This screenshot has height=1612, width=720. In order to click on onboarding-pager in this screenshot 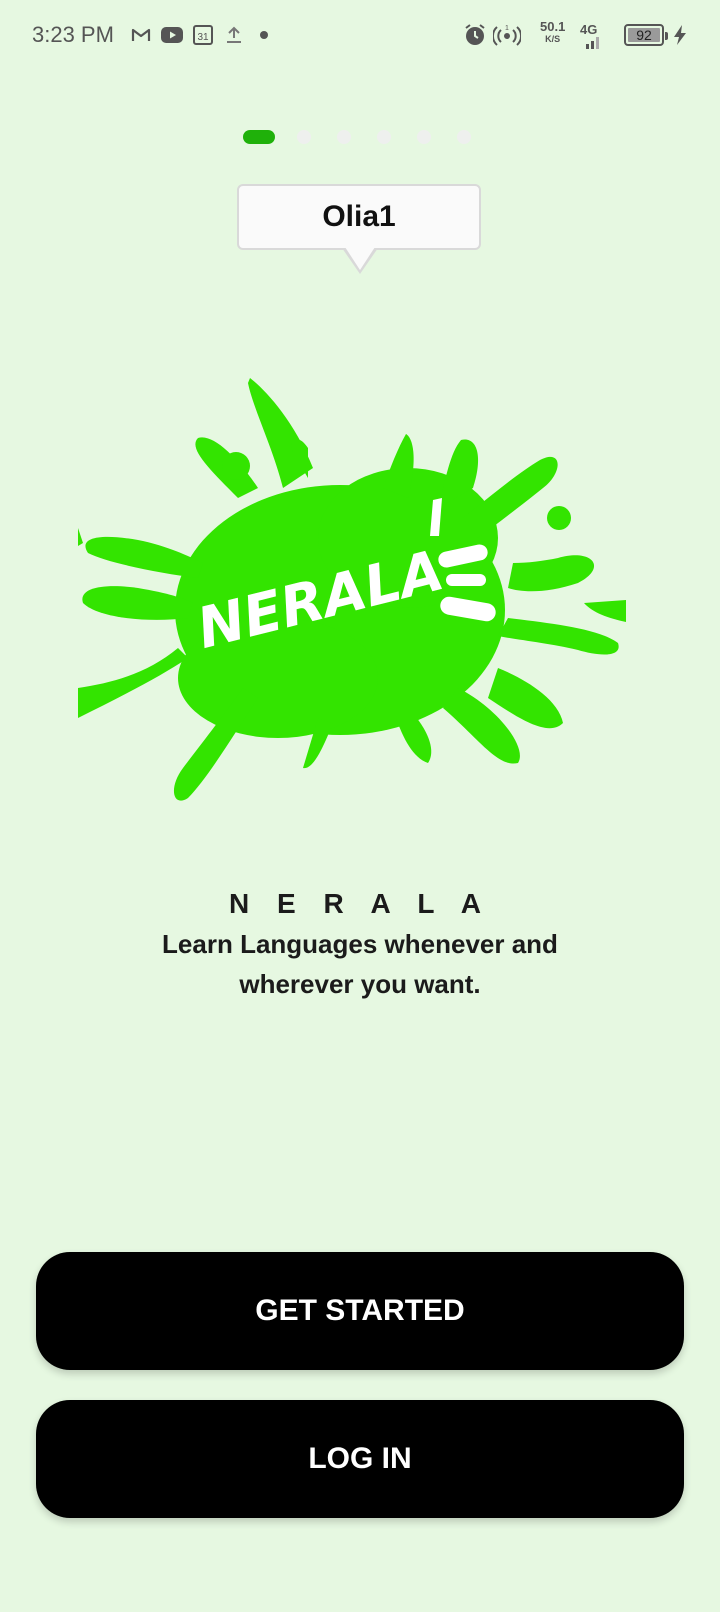, I will do `click(370, 137)`.